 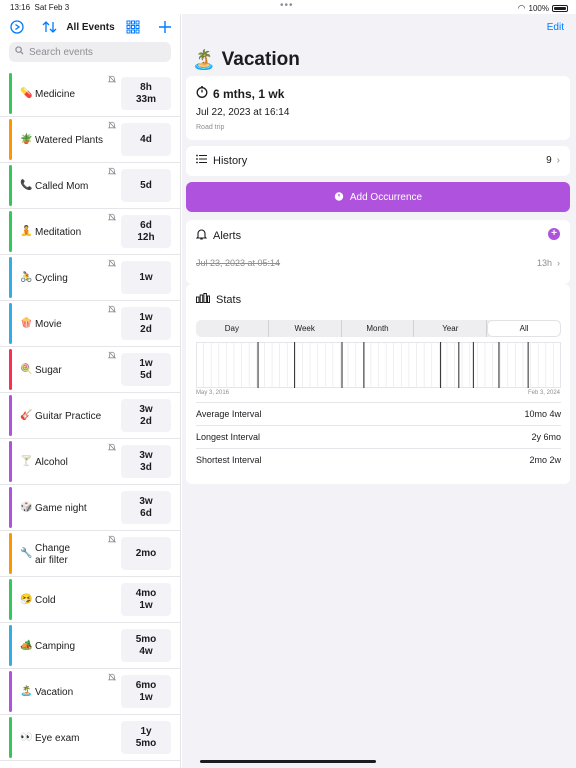 What do you see at coordinates (538, 8) in the screenshot?
I see `battery-percent: 100%` at bounding box center [538, 8].